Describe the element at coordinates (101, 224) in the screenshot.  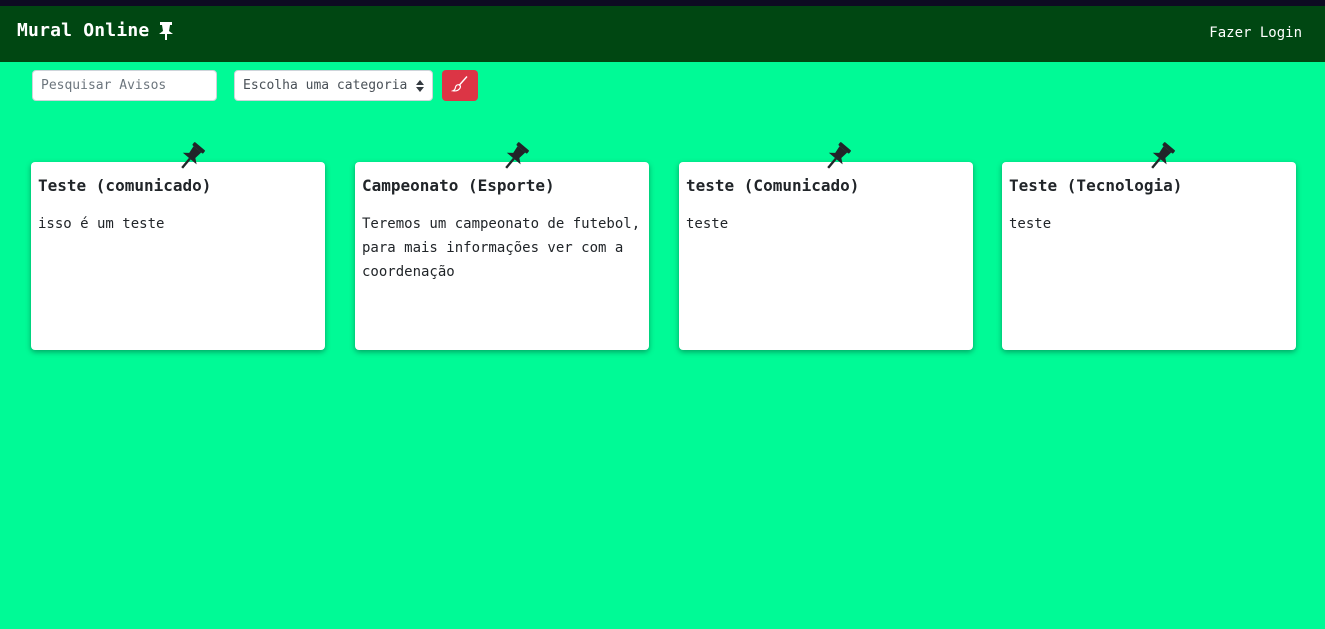
I see `notice-body: isso é um teste` at that location.